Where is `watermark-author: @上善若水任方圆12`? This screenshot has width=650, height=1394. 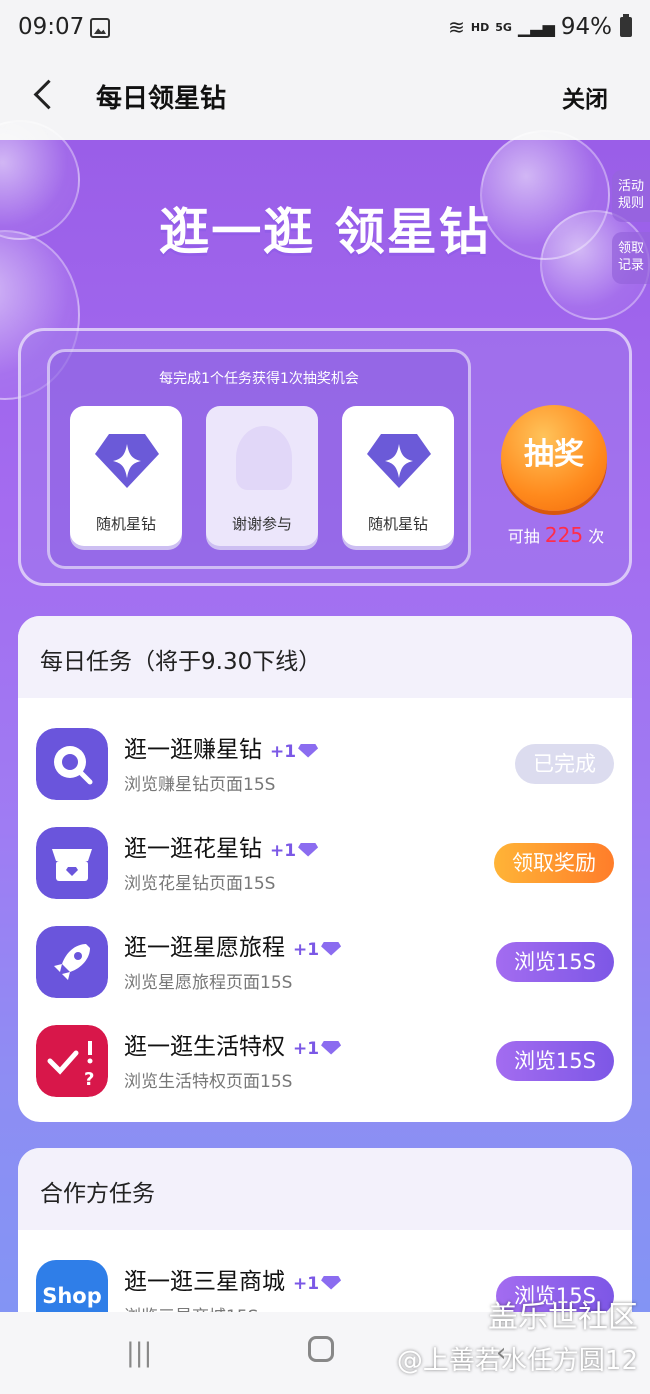
watermark-author: @上善若水任方圆12 is located at coordinates (517, 1361).